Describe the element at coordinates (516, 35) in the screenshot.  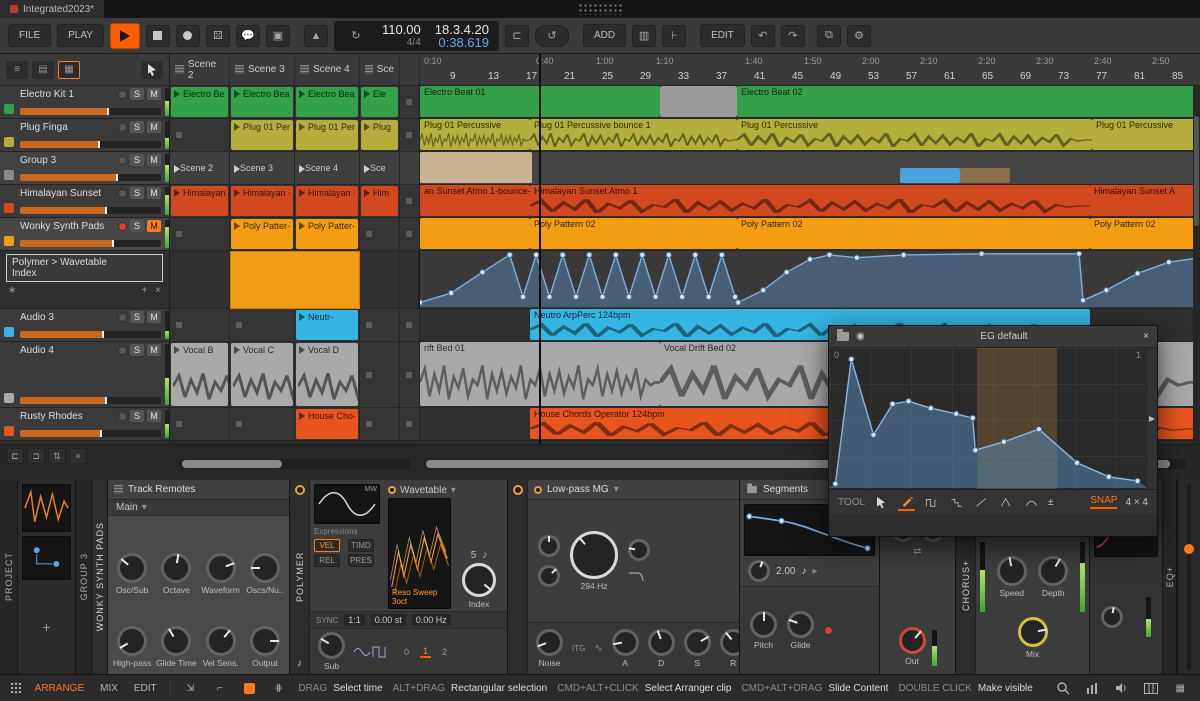
I see `punch-in-button: ⊏` at that location.